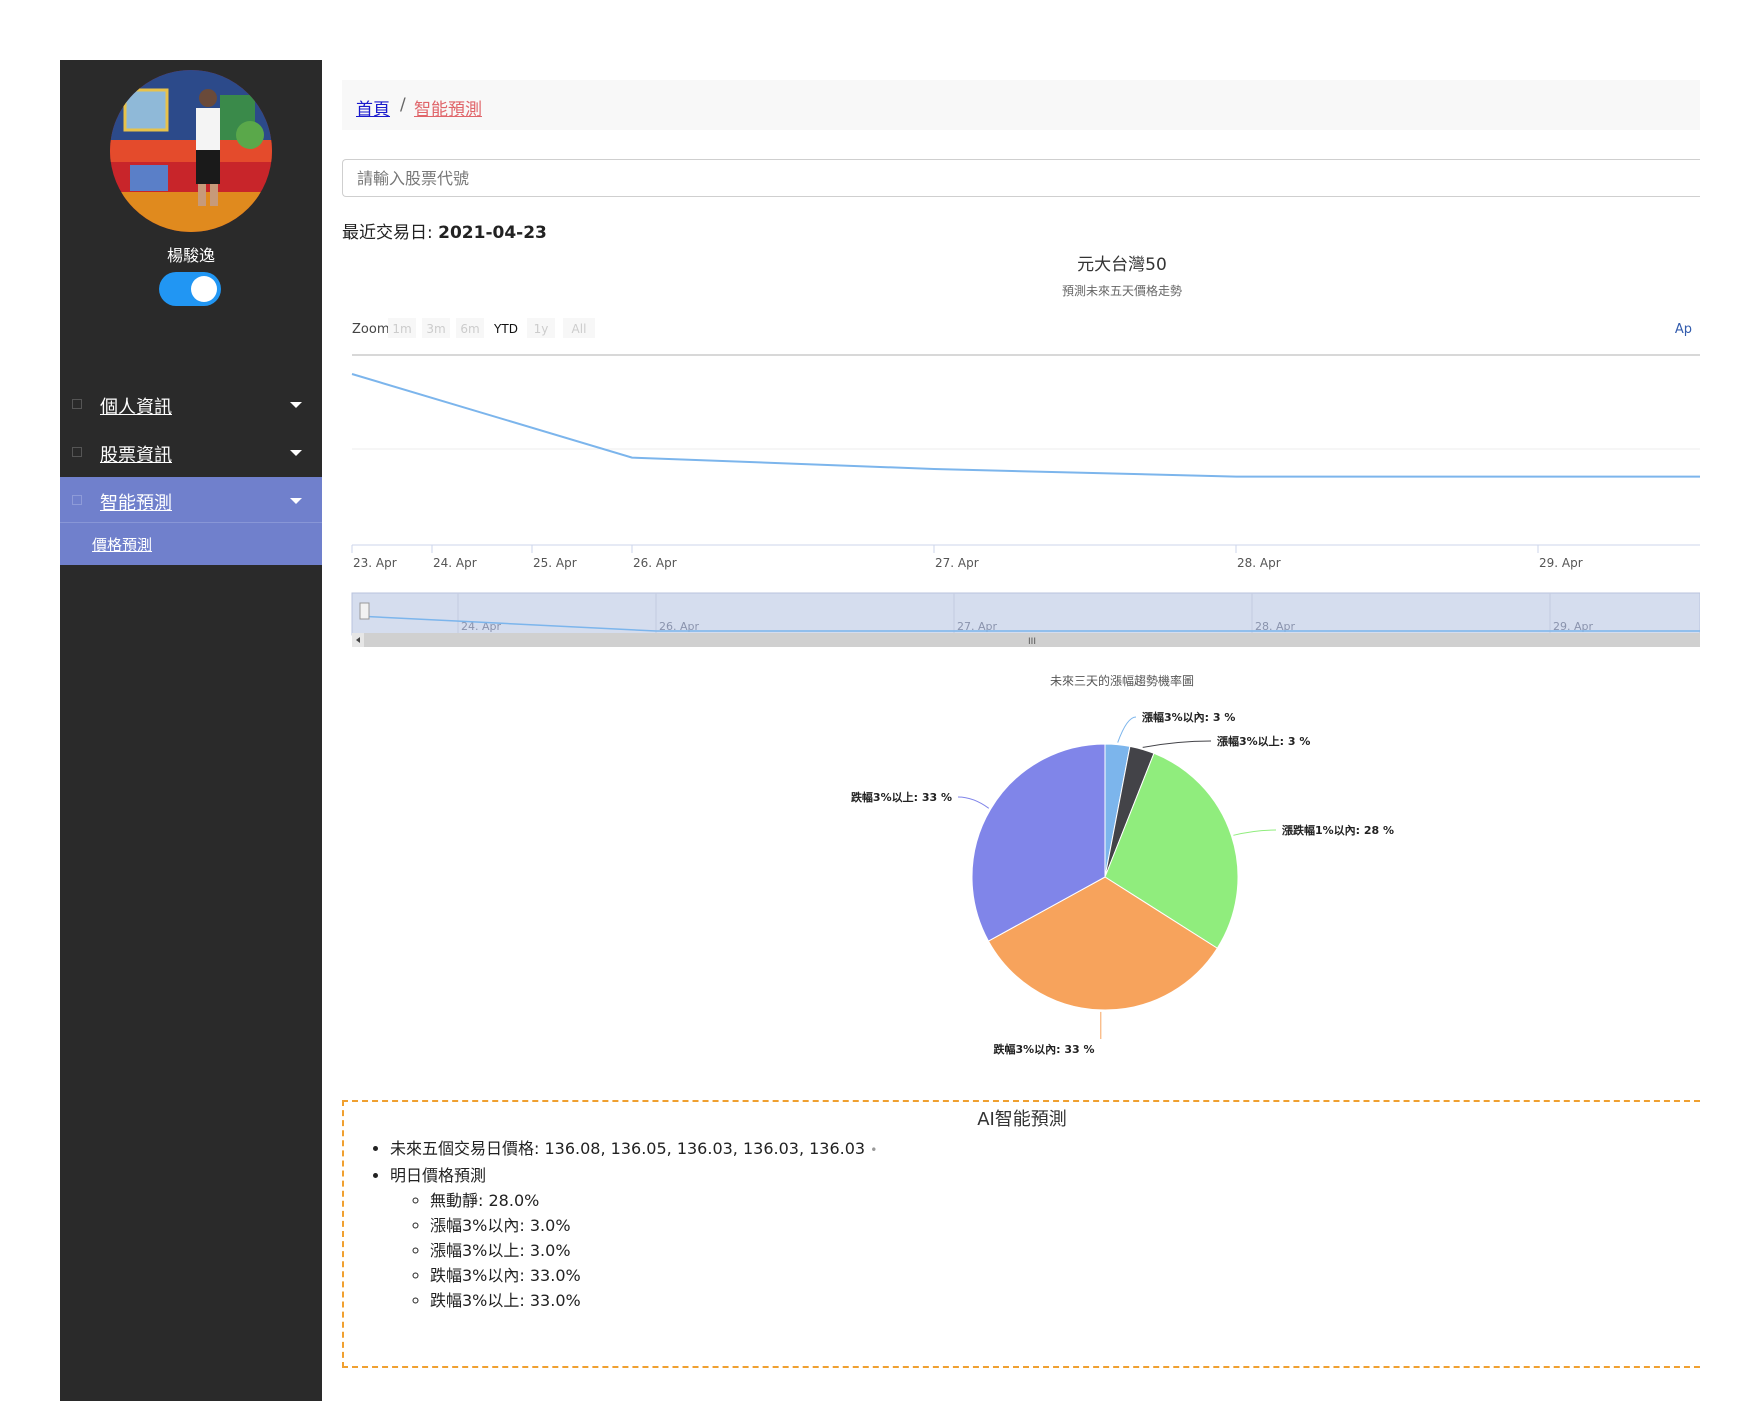 The image size is (1756, 1401). Describe the element at coordinates (1105, 877) in the screenshot. I see `pie-slices` at that location.